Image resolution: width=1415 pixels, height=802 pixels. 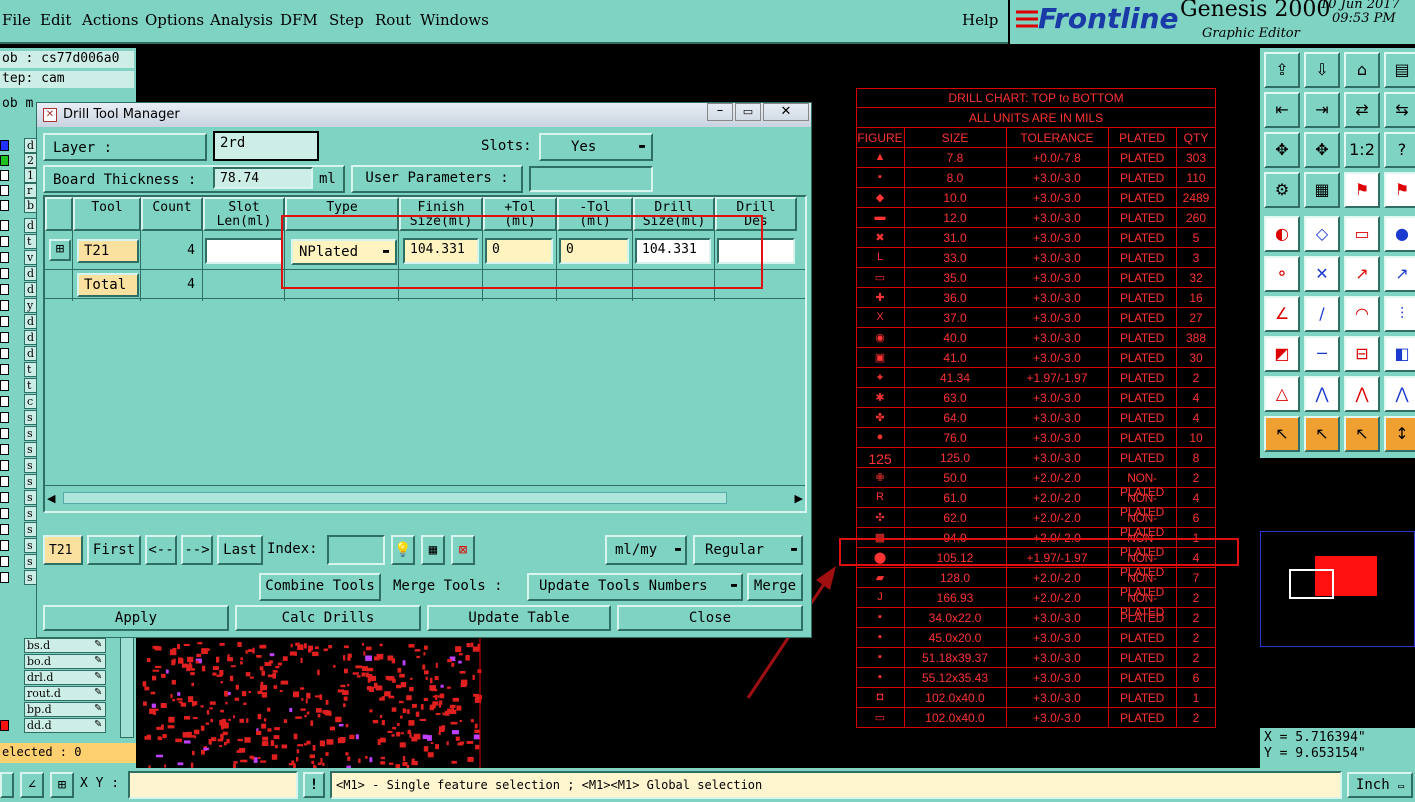 What do you see at coordinates (1399, 150) in the screenshot?
I see `help-icon: ?` at bounding box center [1399, 150].